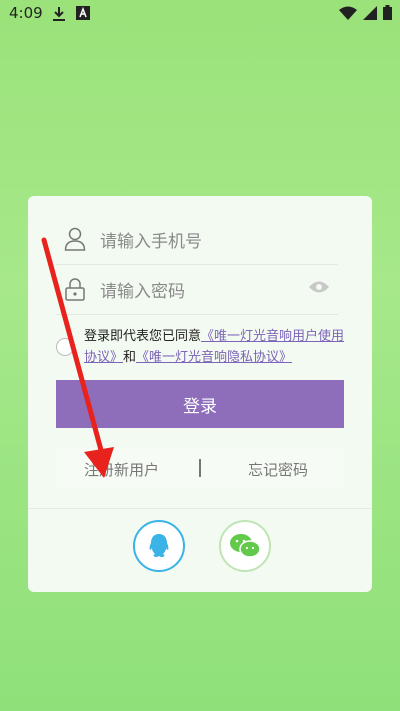 This screenshot has height=711, width=400. I want to click on status-bar: 4:09, so click(200, 14).